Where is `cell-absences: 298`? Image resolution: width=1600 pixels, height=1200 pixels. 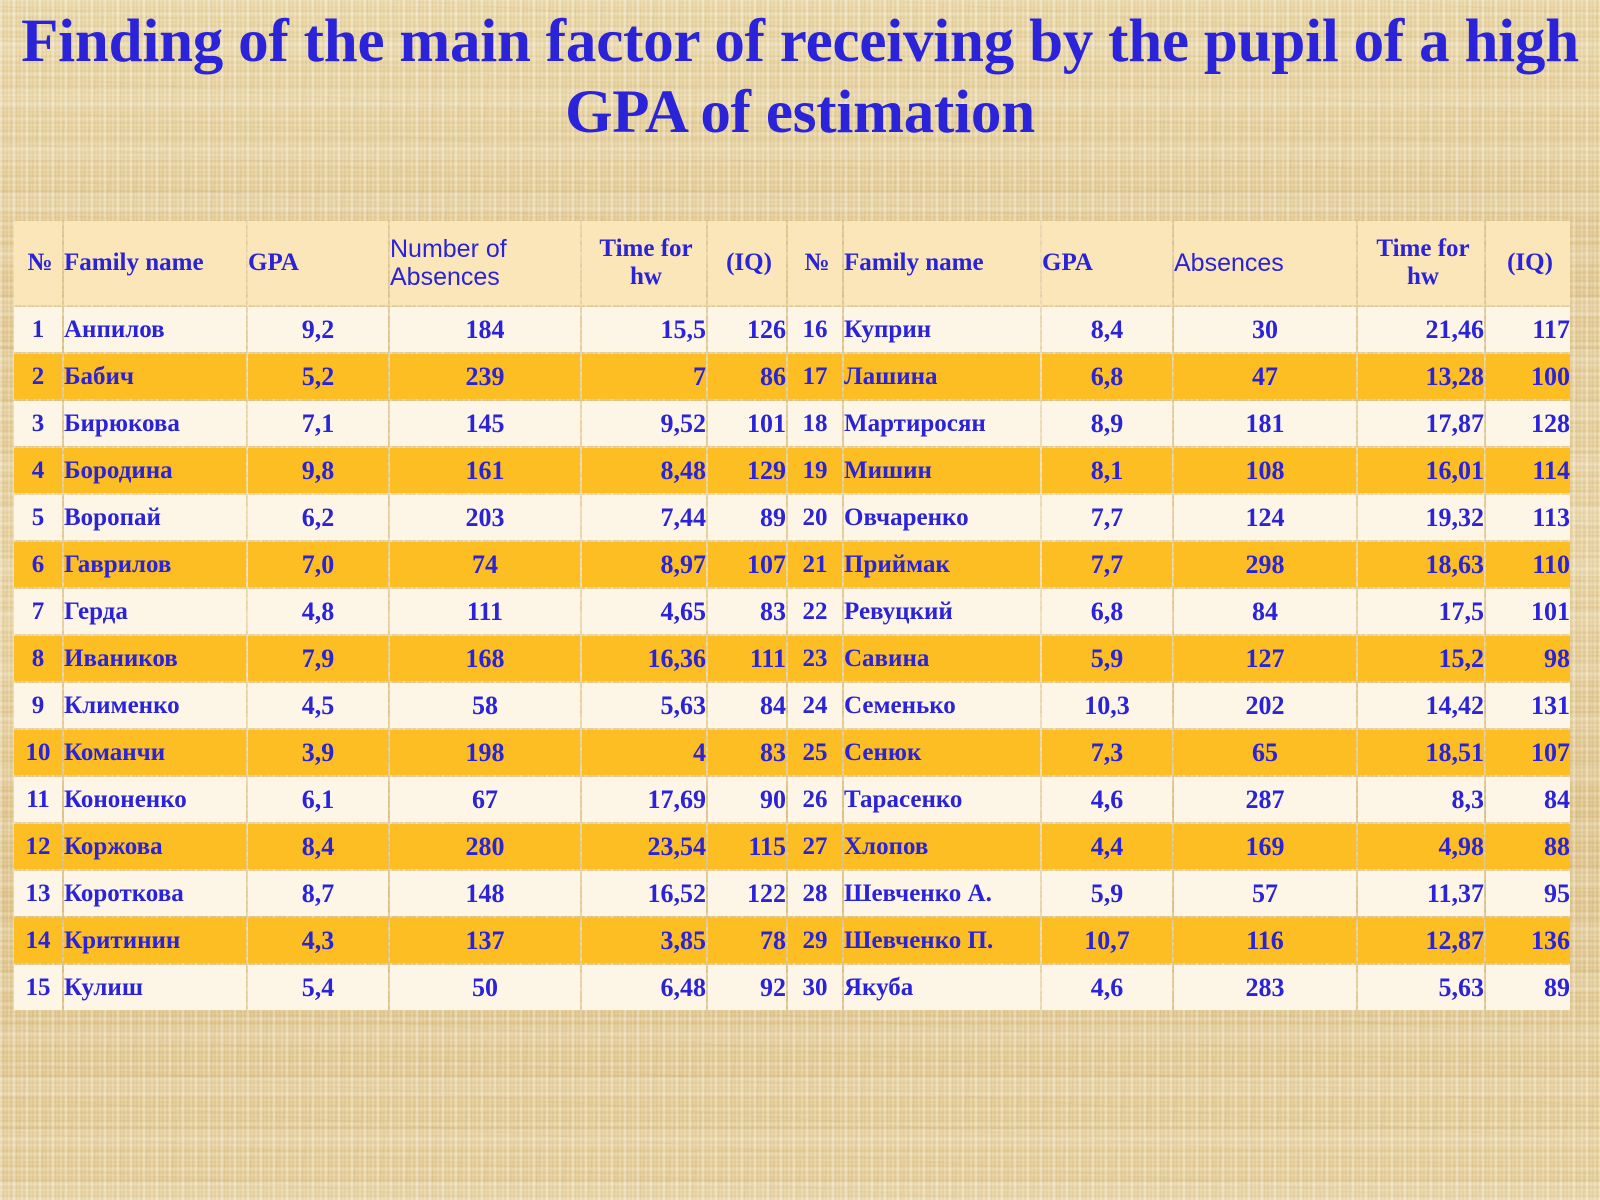
cell-absences: 298 is located at coordinates (1265, 564).